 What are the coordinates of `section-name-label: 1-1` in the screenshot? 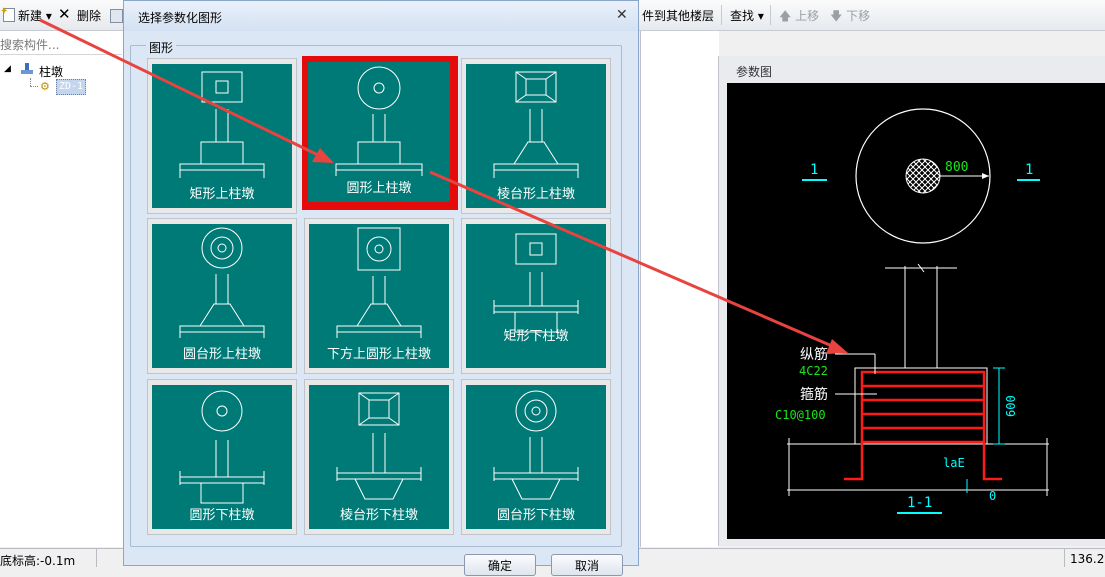 It's located at (919, 503).